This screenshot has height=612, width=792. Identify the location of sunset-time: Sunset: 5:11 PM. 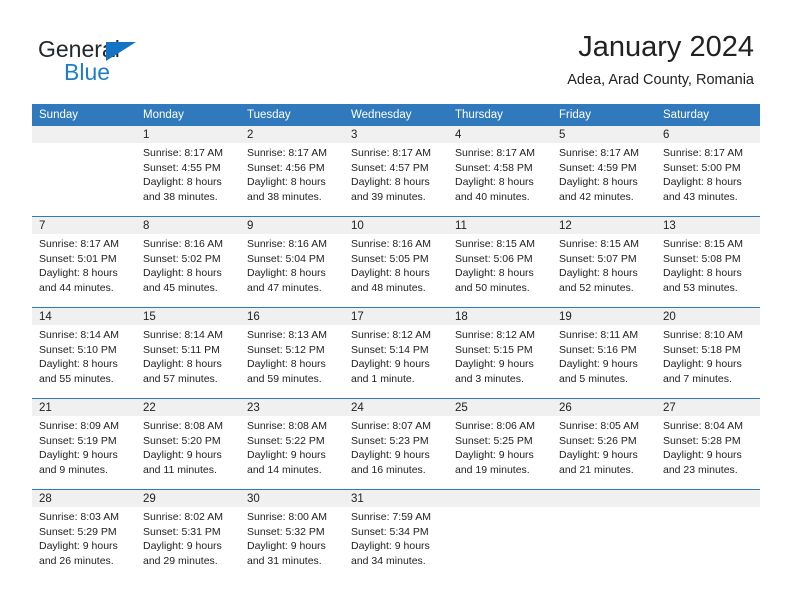
(181, 349).